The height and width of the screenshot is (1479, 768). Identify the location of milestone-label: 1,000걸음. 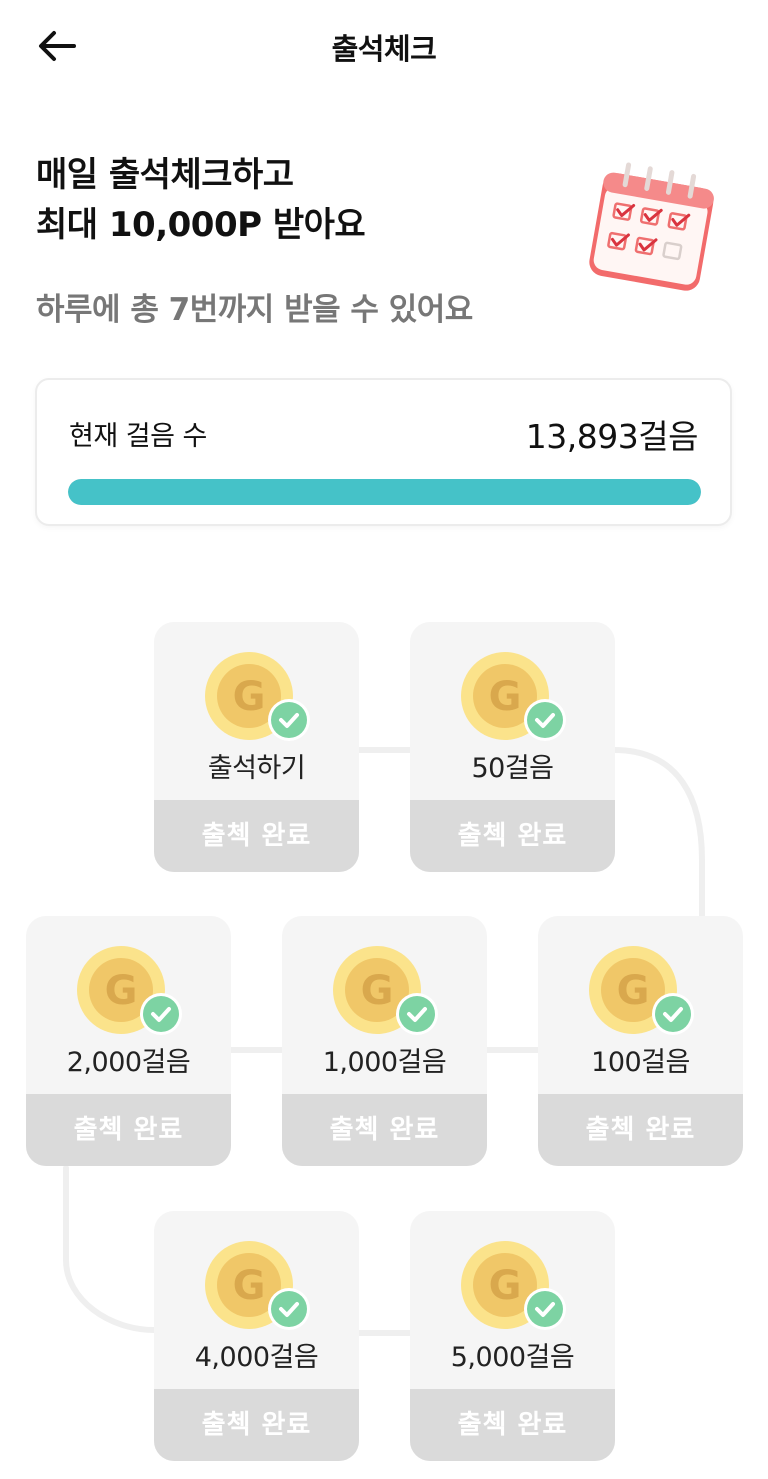
(384, 1062).